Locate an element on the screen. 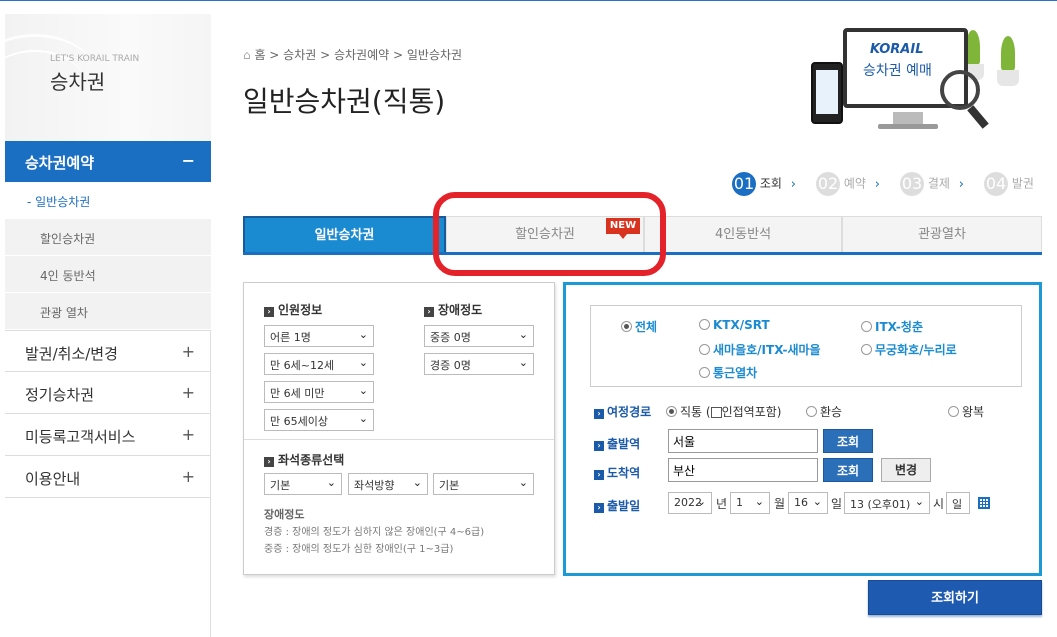 The image size is (1057, 637). menu-item-season-ticket: 정기승차권 + is located at coordinates (108, 393).